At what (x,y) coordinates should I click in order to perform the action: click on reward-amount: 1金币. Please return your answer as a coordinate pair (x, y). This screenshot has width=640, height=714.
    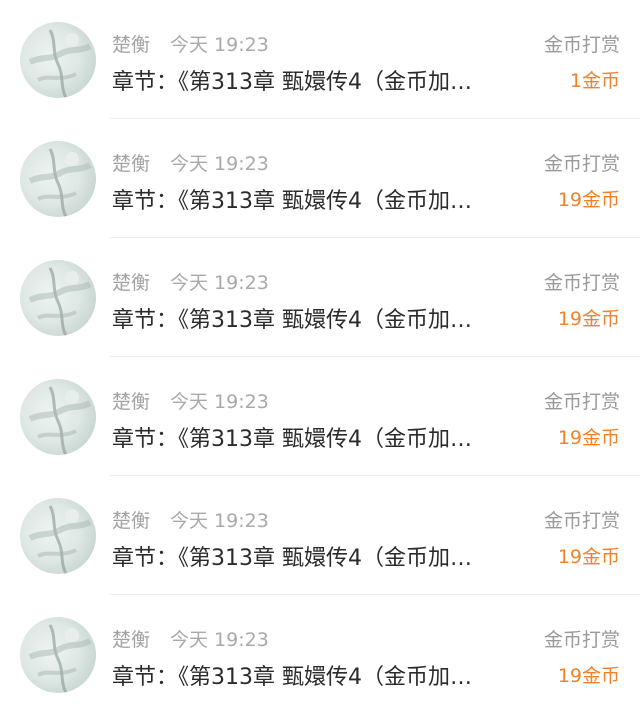
    Looking at the image, I should click on (594, 81).